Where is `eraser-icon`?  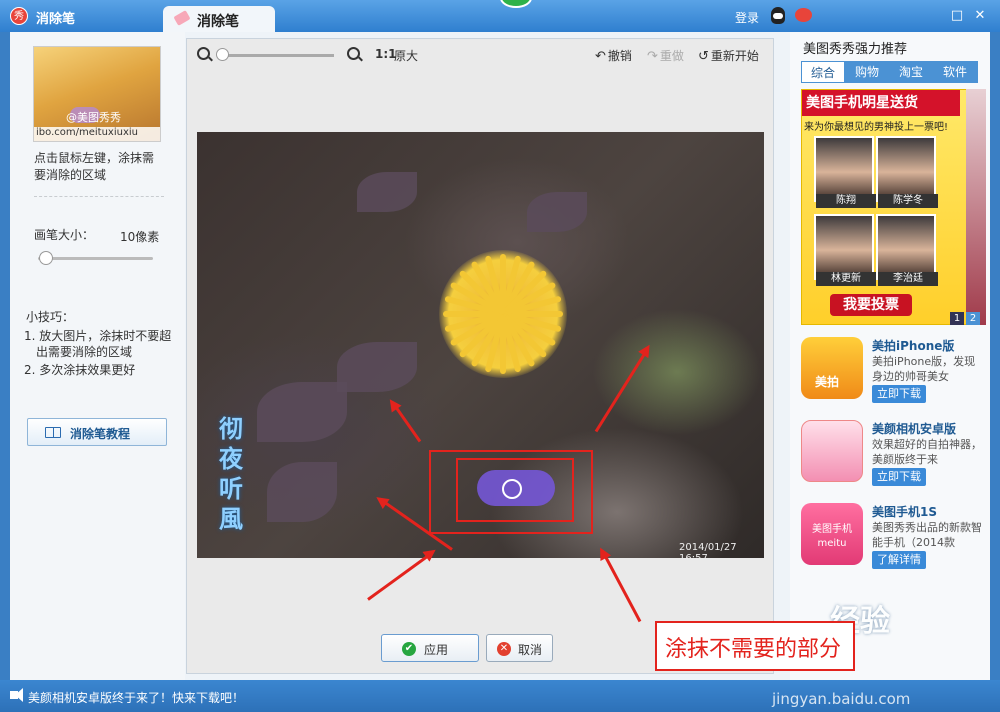
eraser-icon is located at coordinates (182, 18).